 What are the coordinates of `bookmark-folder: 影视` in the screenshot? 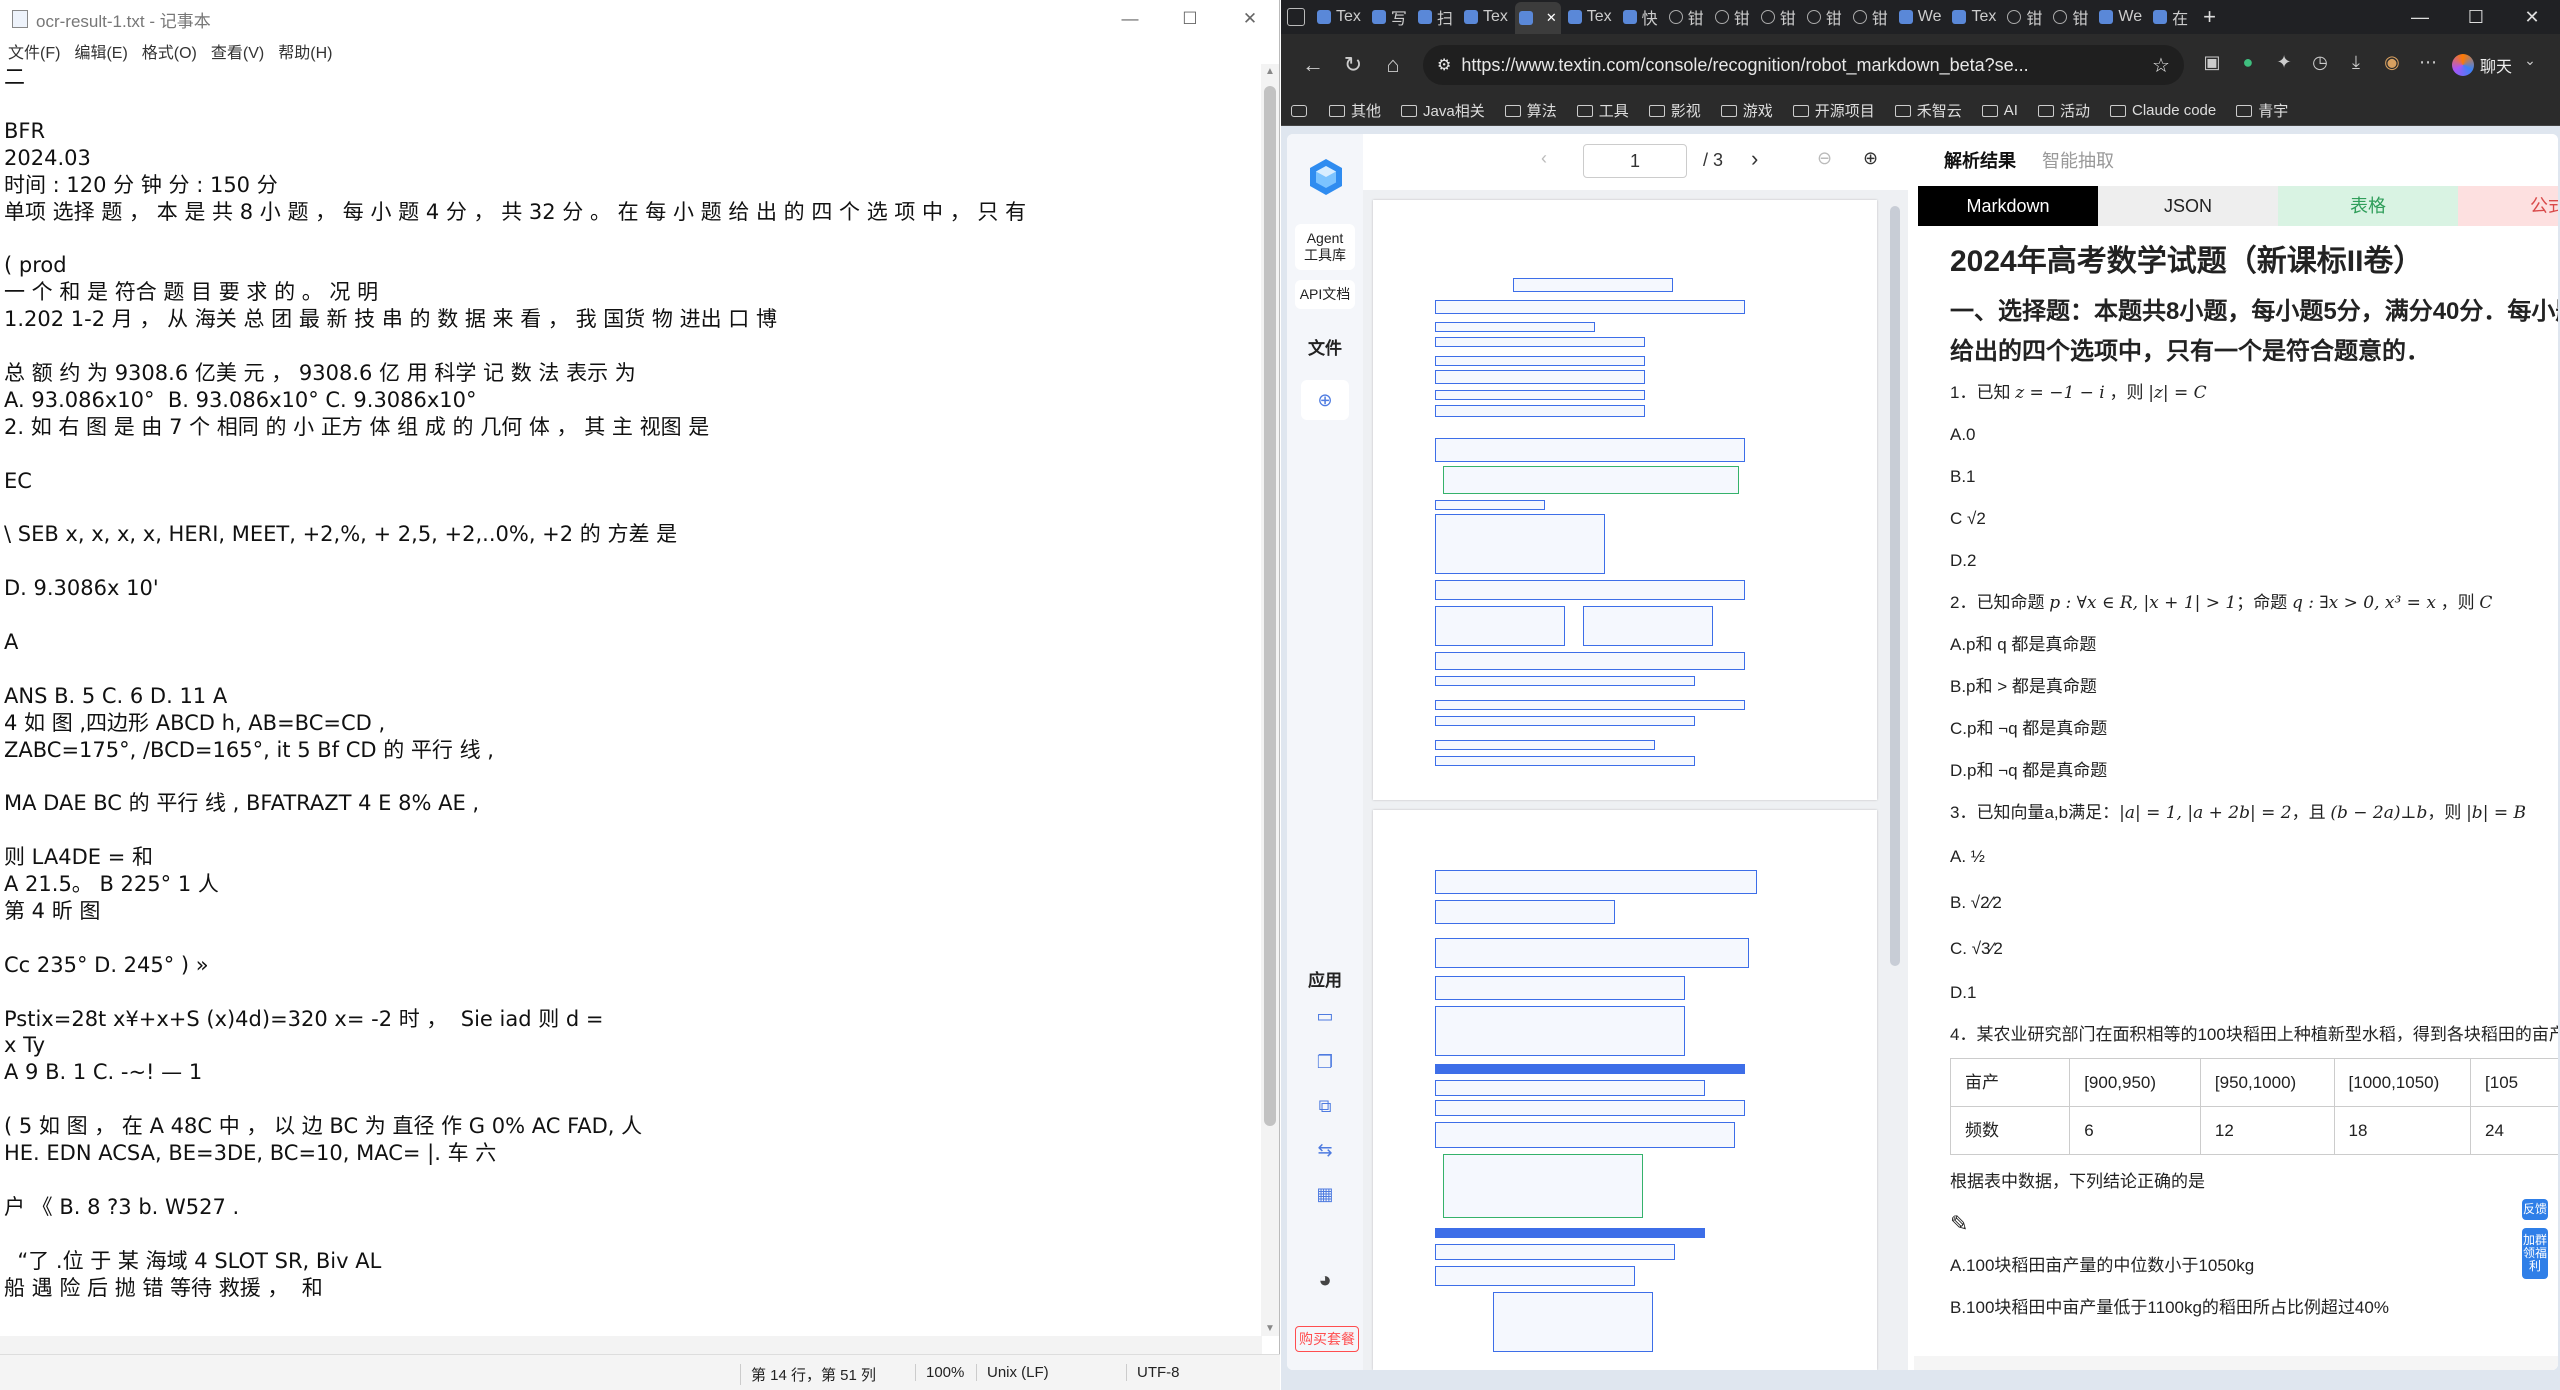 It's located at (1674, 110).